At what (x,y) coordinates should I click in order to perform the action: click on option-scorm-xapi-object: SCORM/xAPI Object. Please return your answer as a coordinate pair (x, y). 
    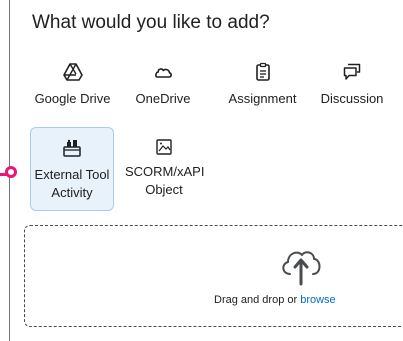
    Looking at the image, I should click on (165, 168).